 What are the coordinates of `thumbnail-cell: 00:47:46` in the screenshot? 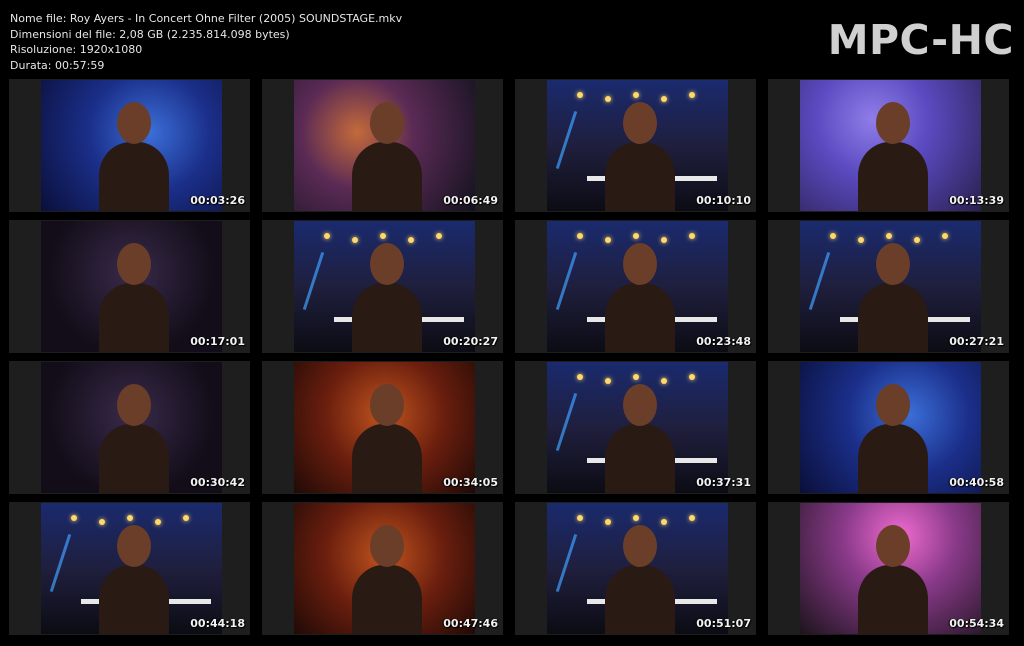 It's located at (382, 568).